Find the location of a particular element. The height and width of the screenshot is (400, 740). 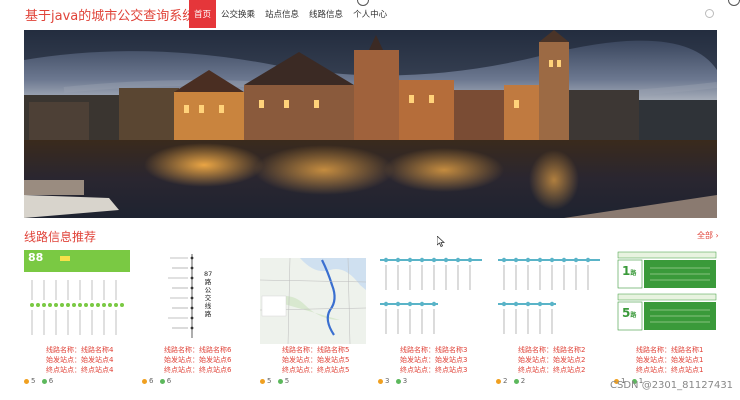

end-station: 终点站点：终点站点5 is located at coordinates (316, 370).